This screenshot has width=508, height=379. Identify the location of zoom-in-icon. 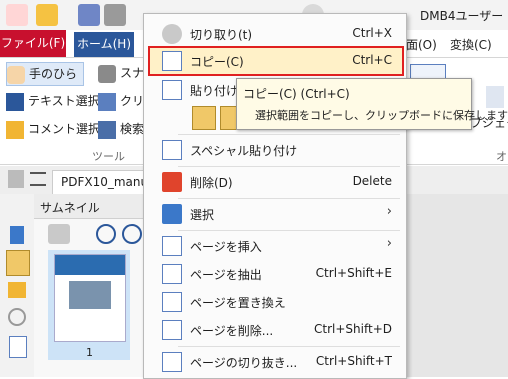
(106, 234).